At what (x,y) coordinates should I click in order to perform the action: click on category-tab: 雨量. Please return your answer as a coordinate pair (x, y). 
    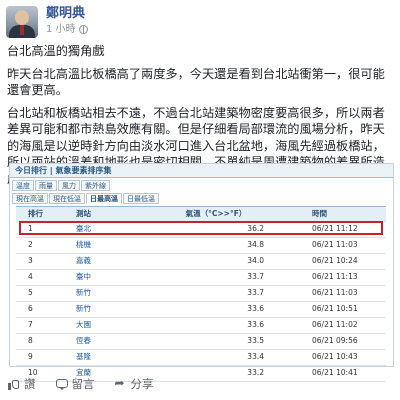
    Looking at the image, I should click on (46, 185).